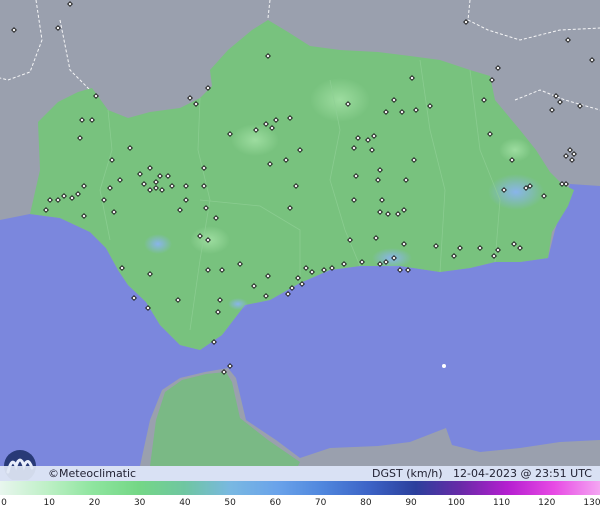 This screenshot has height=517, width=600. Describe the element at coordinates (526, 473) in the screenshot. I see `at-label: @` at that location.